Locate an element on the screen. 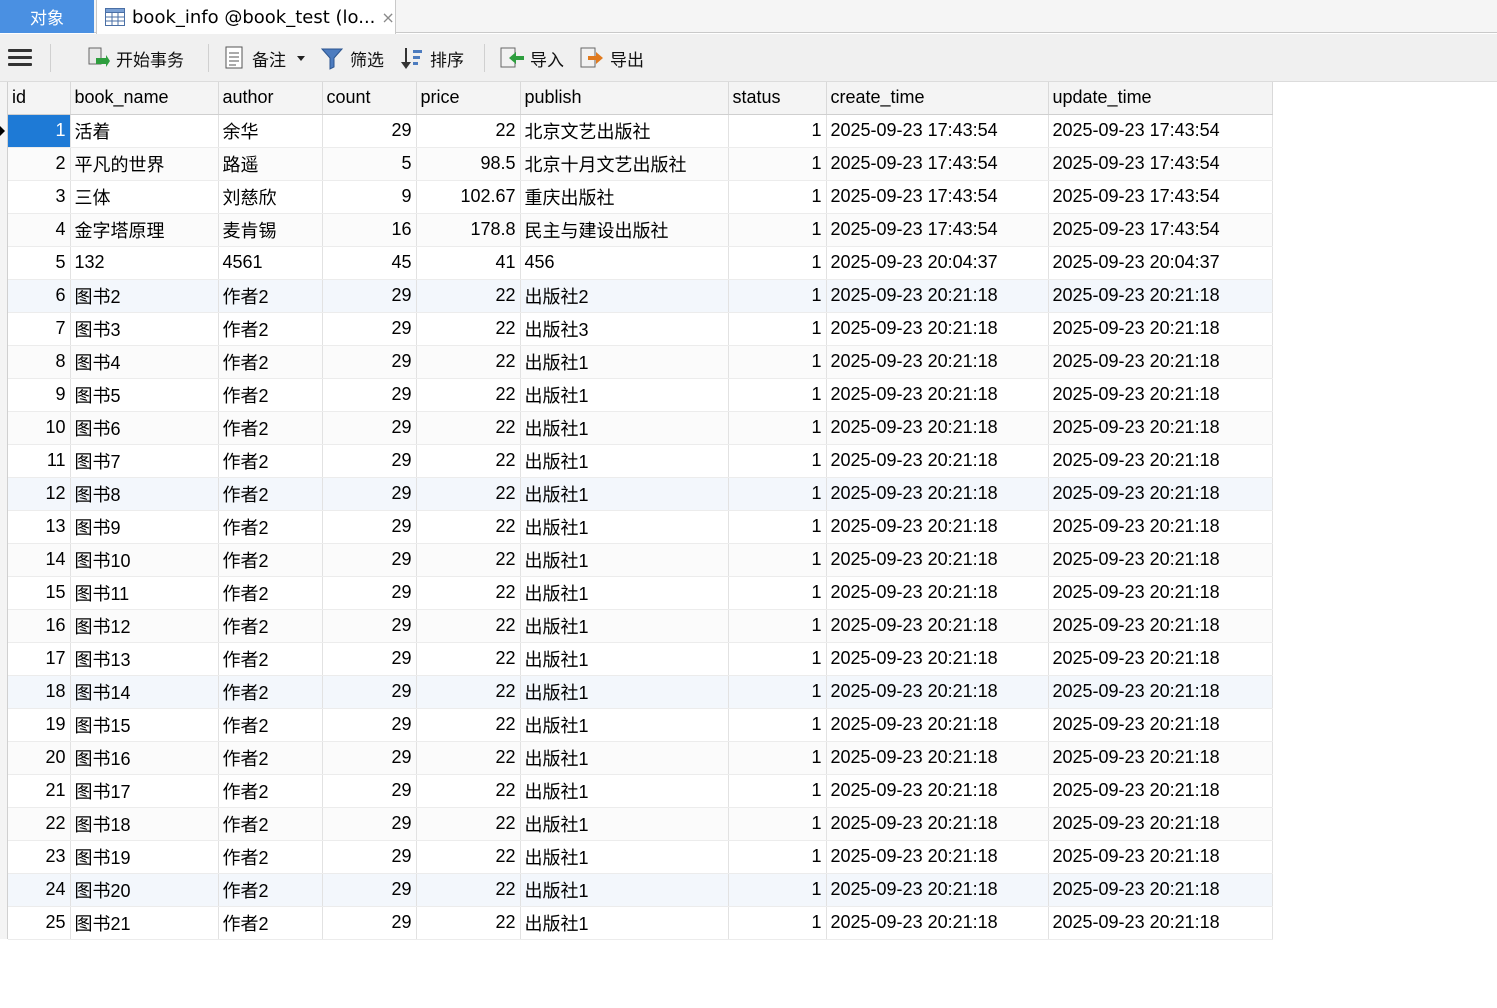 This screenshot has height=1008, width=1497. close-icon: × is located at coordinates (387, 17).